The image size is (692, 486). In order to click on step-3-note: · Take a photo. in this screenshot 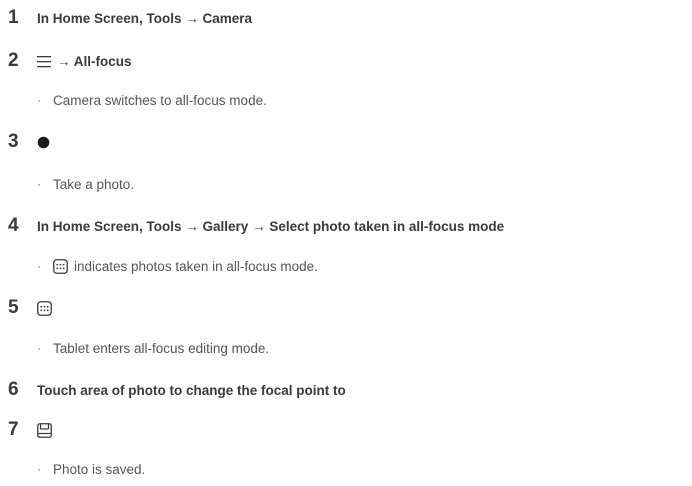, I will do `click(346, 184)`.